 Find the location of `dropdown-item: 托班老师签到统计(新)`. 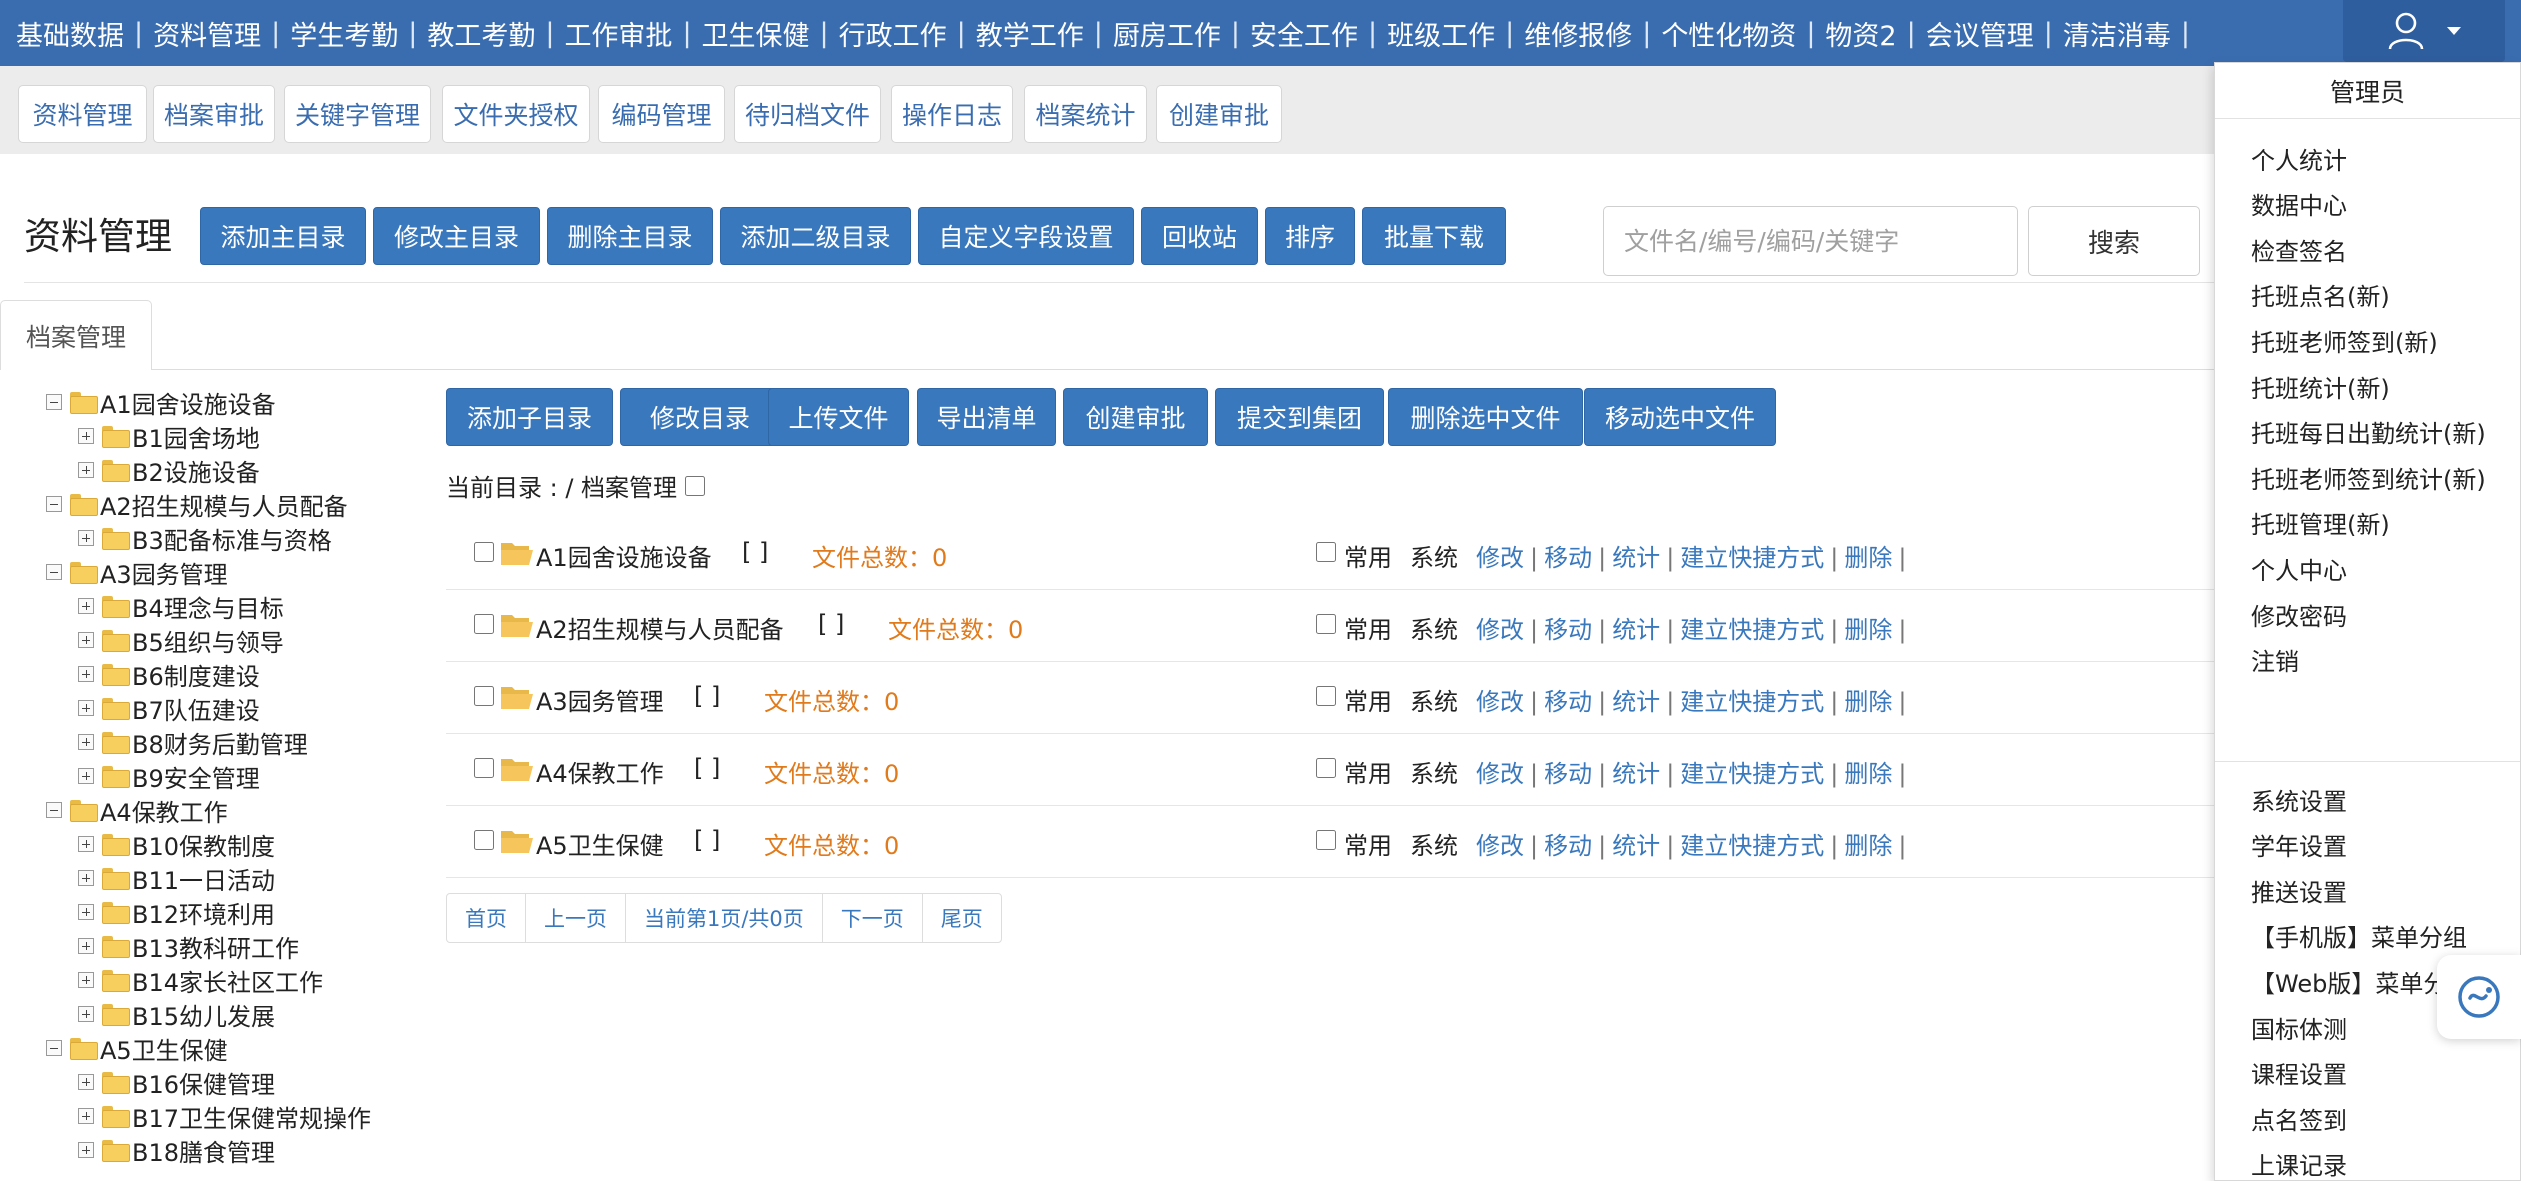

dropdown-item: 托班老师签到统计(新) is located at coordinates (2368, 477).